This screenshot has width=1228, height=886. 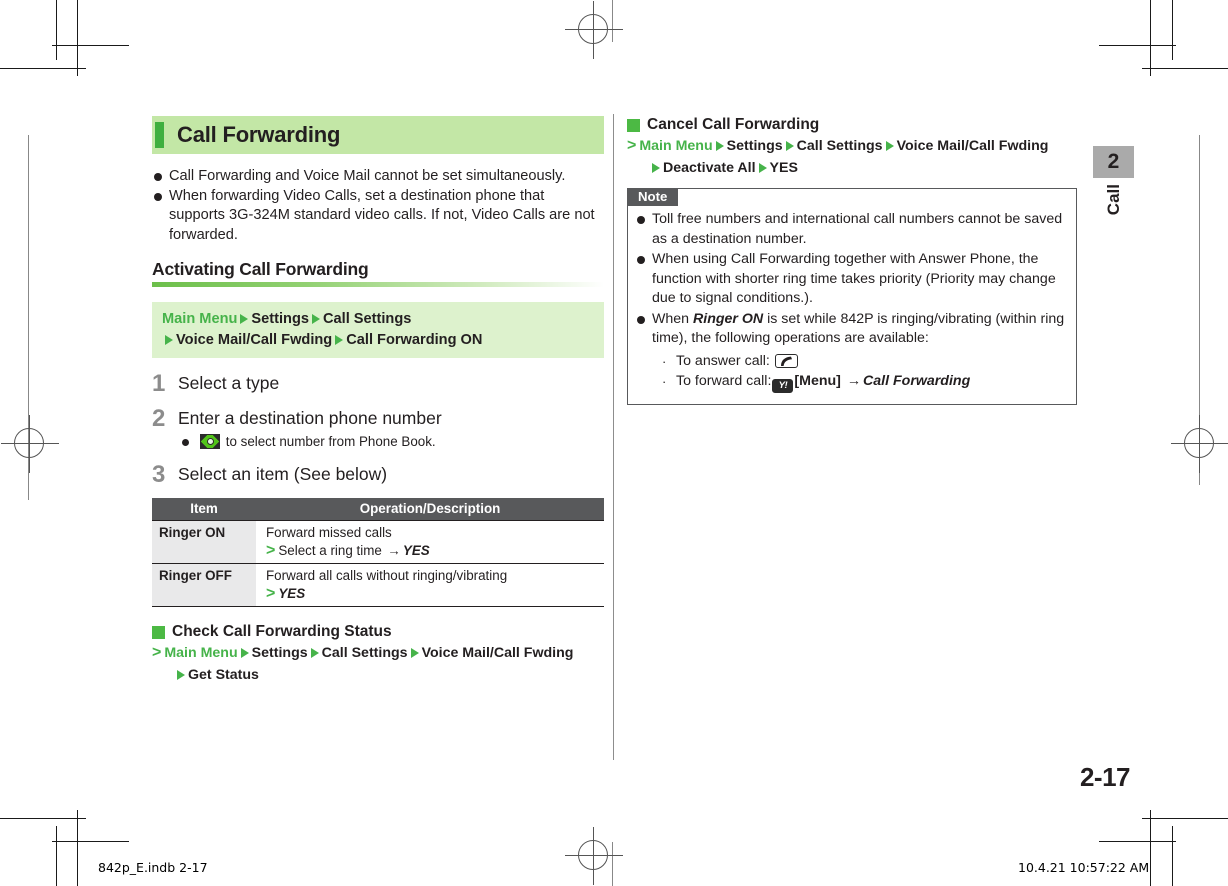 What do you see at coordinates (310, 418) in the screenshot?
I see `step-title: Enter a destination phone number` at bounding box center [310, 418].